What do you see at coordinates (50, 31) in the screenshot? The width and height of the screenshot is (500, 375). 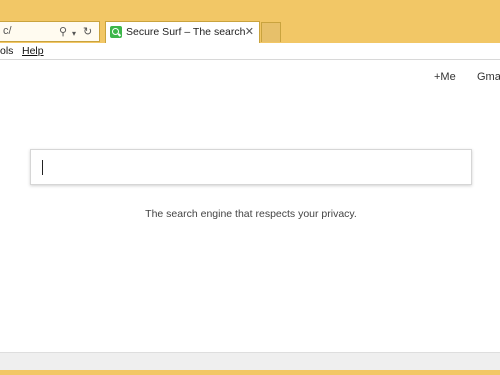 I see `address-bar: c/ ⚲ ▾ ↻` at bounding box center [50, 31].